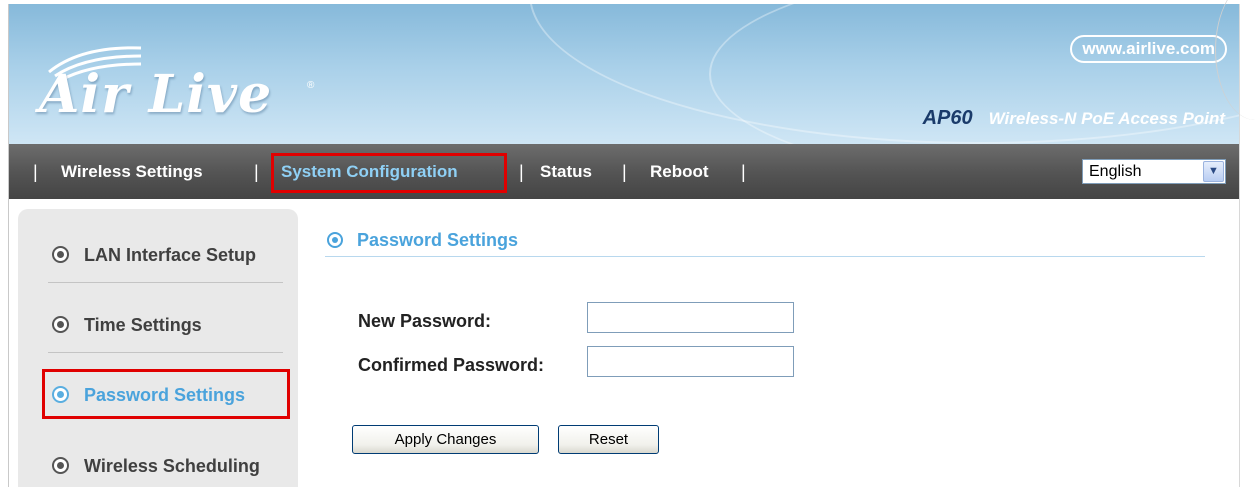 Image resolution: width=1255 pixels, height=487 pixels. I want to click on confirmed-password-label: Confirmed Password:, so click(451, 365).